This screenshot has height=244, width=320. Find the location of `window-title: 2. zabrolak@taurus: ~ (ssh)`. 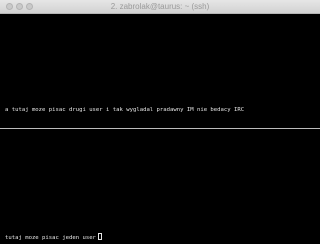

window-title: 2. zabrolak@taurus: ~ (ssh) is located at coordinates (160, 6).